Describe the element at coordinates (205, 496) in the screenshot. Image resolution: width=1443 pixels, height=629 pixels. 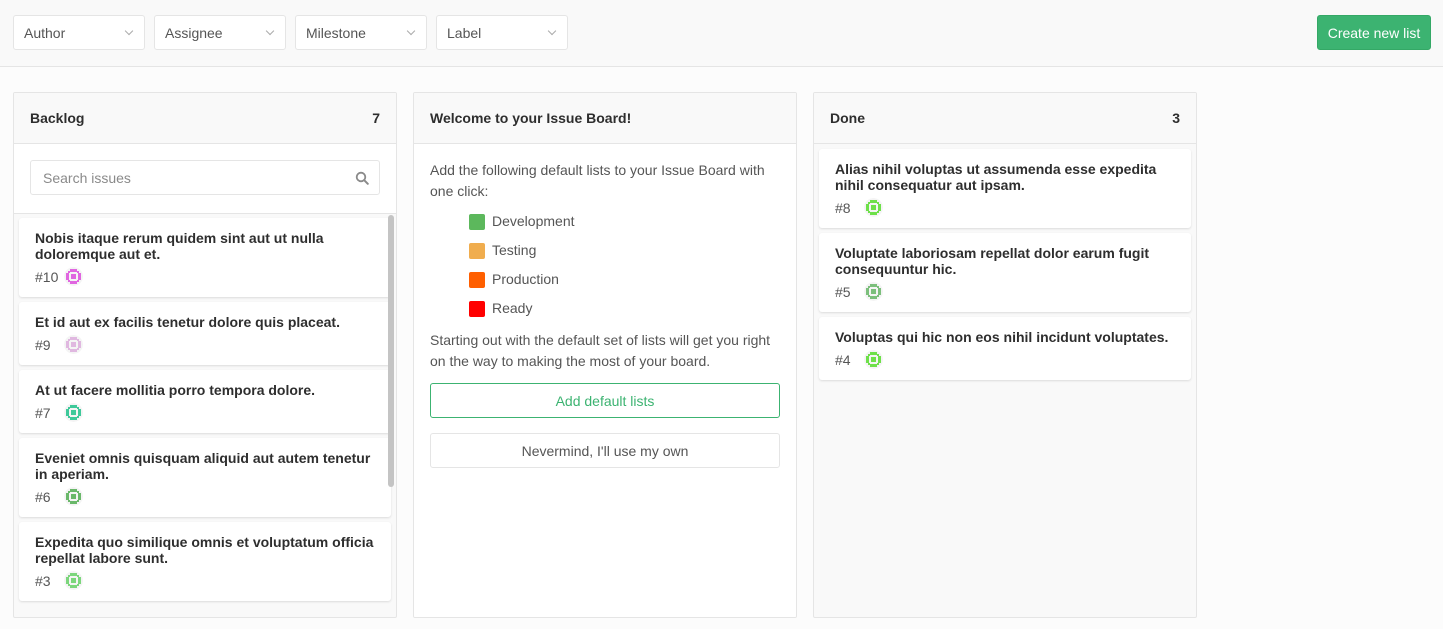
I see `issue-meta: #6` at that location.